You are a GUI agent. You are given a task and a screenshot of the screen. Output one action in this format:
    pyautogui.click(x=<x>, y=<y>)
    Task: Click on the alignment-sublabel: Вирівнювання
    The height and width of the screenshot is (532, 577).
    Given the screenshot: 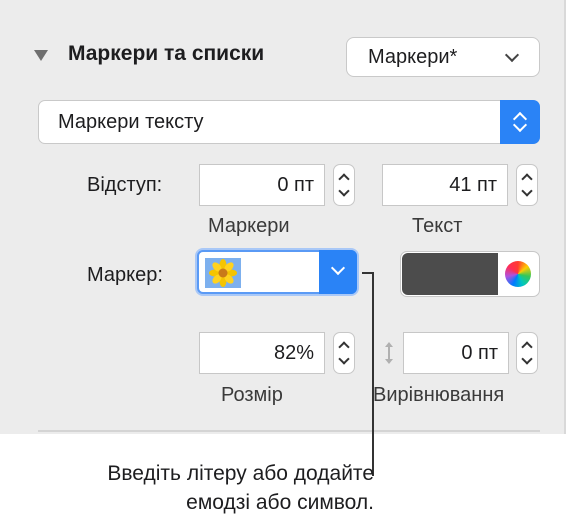 What is the action you would take?
    pyautogui.click(x=439, y=395)
    